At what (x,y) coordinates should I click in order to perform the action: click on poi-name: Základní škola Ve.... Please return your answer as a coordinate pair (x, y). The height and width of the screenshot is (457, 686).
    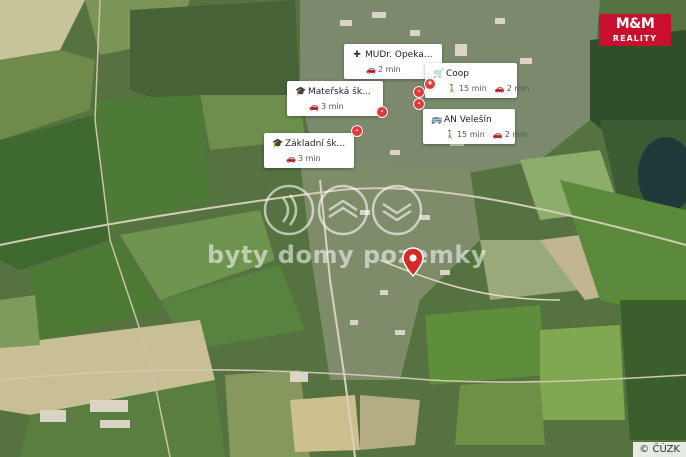
    Looking at the image, I should click on (315, 144).